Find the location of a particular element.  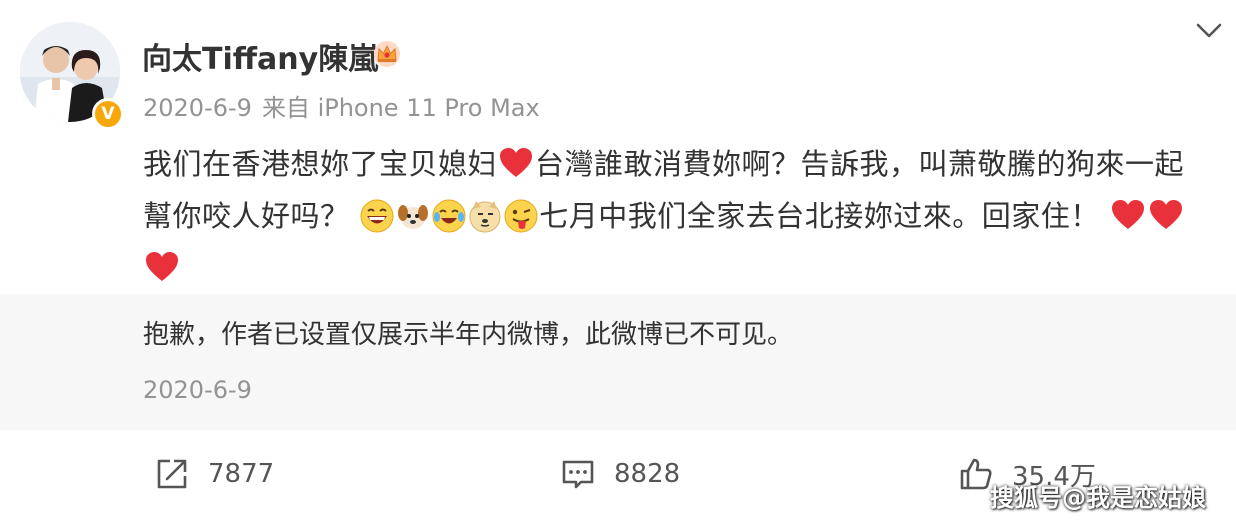

post-date: 2020-6-9 is located at coordinates (197, 108).